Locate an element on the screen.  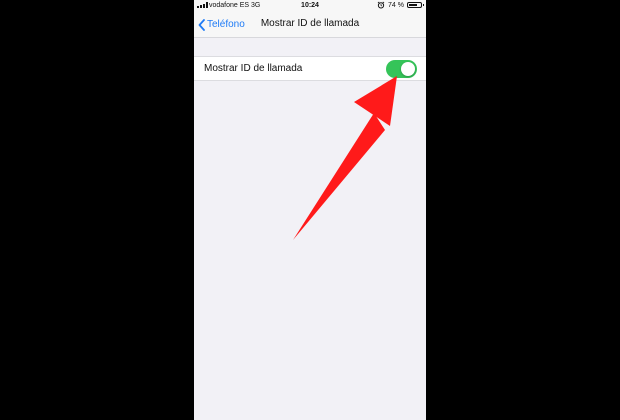
navigation-bar: Teléfono Mostrar ID de llamada is located at coordinates (310, 25).